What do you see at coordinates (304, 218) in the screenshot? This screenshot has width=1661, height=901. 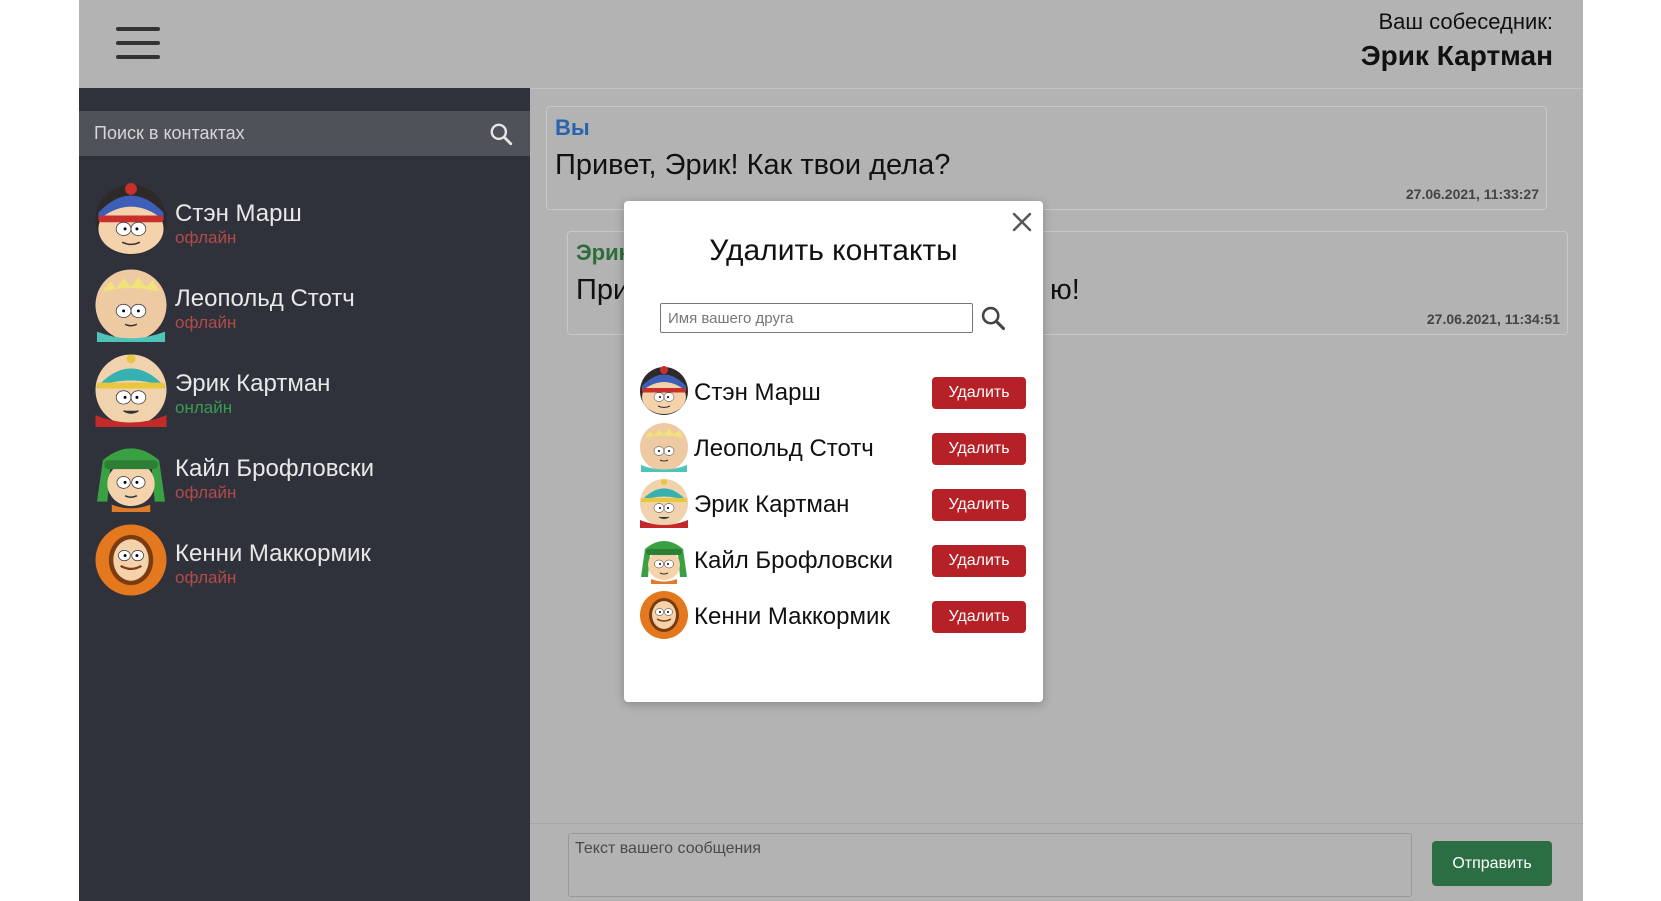 I see `contact-item-stan: Стэн Марш офлайн` at bounding box center [304, 218].